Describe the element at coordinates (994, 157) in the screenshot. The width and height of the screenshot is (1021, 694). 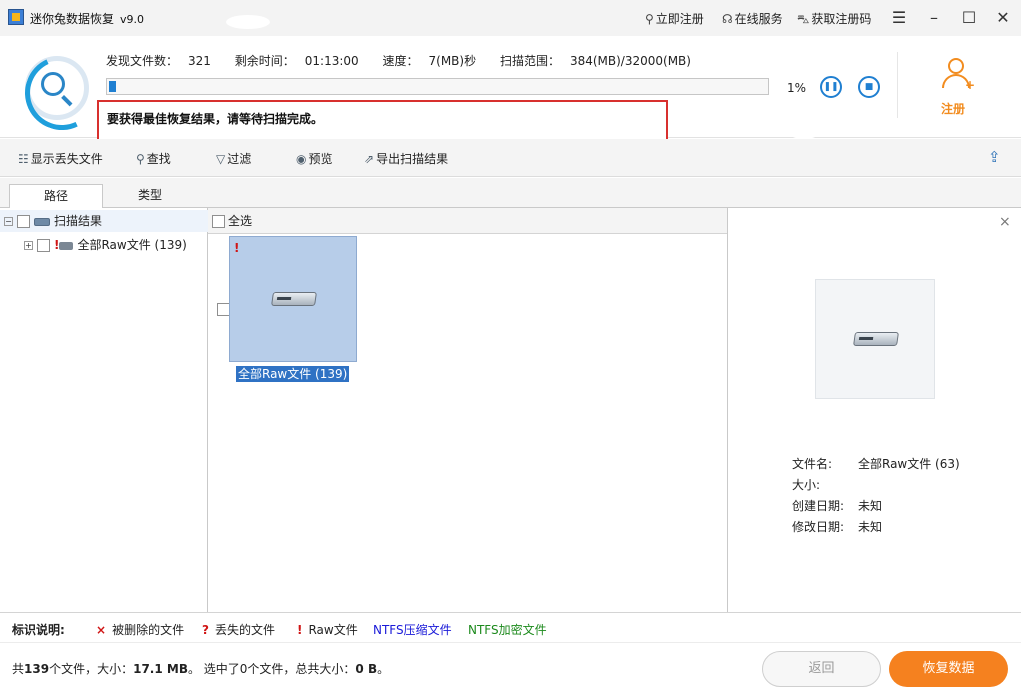
I see `share-export-icon: ⇪` at that location.